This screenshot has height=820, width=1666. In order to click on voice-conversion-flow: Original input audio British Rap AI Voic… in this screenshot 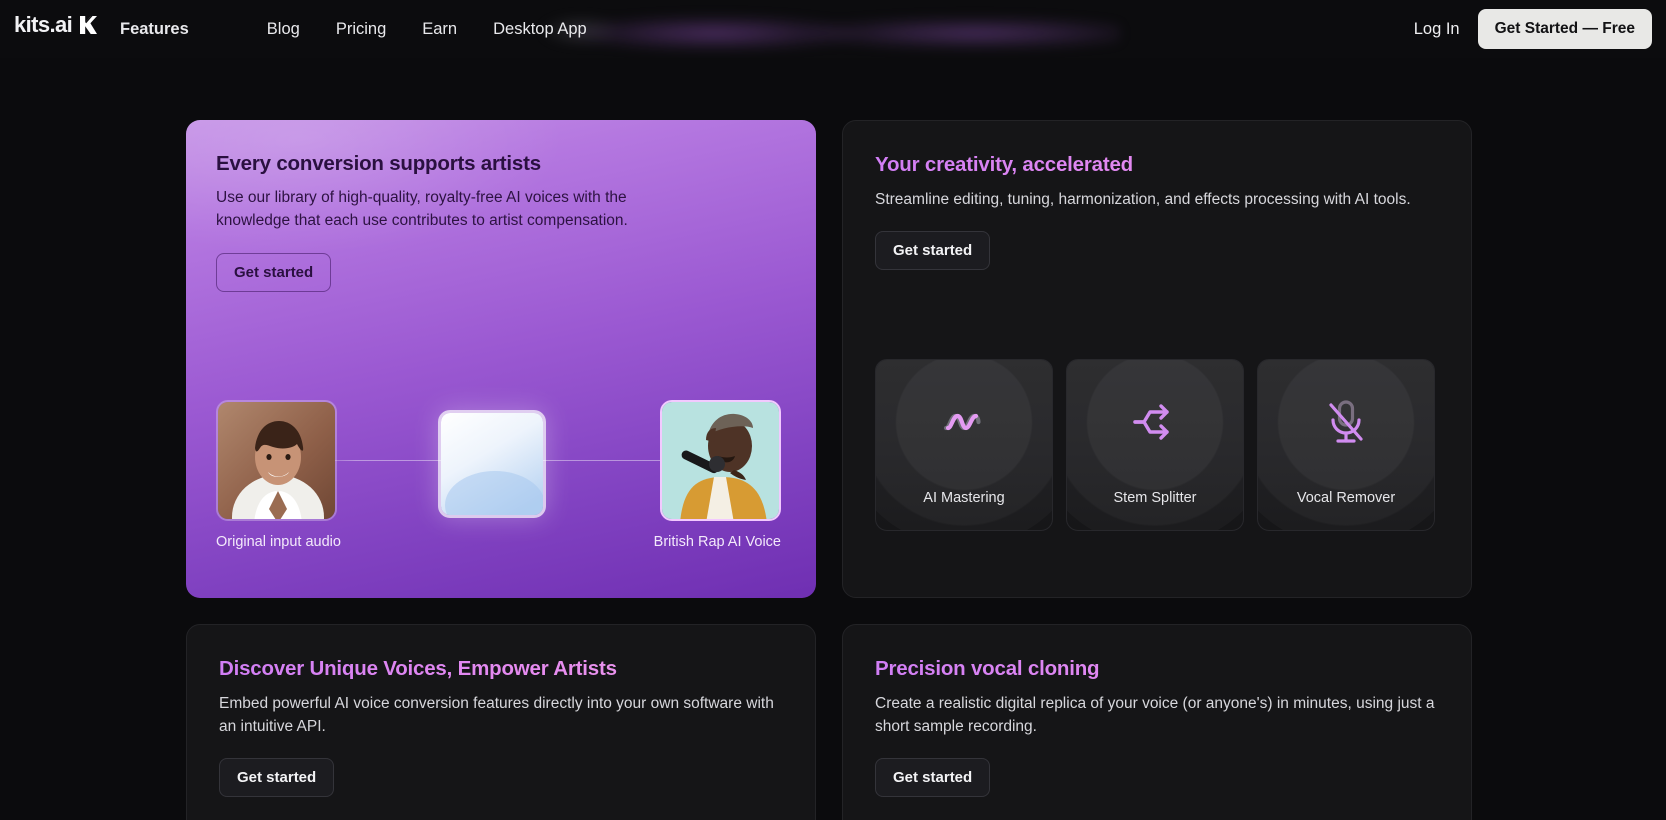, I will do `click(501, 478)`.